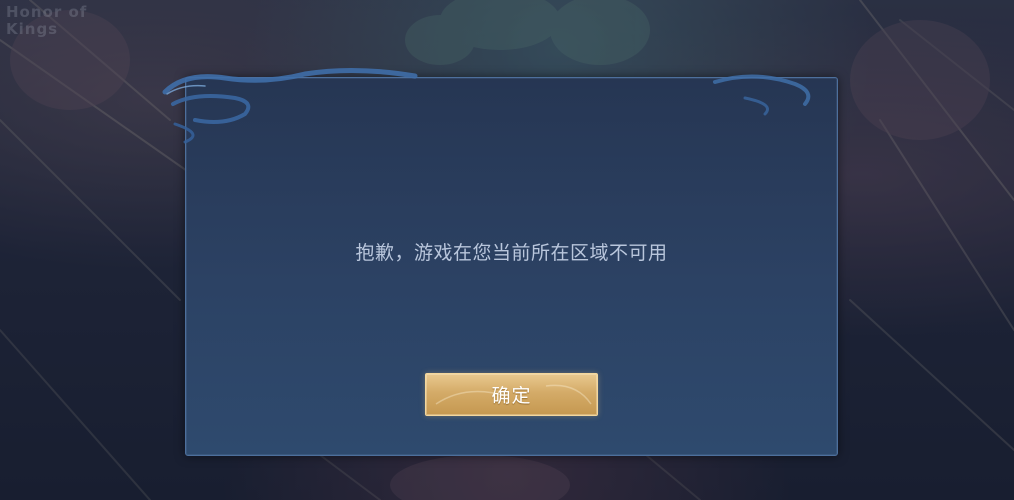 This screenshot has width=1014, height=500. Describe the element at coordinates (511, 253) in the screenshot. I see `dialog-message: 抱歉，游戏在您当前所在区域不可用` at that location.